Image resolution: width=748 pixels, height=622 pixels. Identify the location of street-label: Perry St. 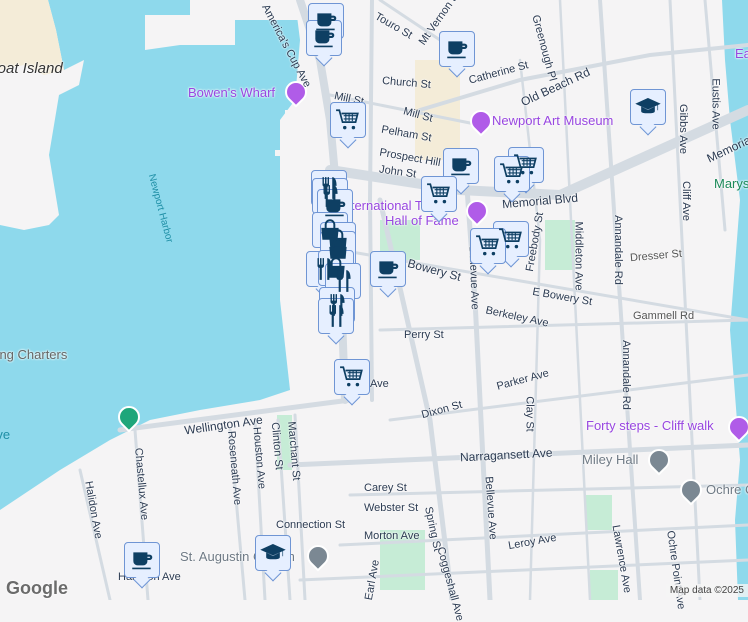
(424, 335).